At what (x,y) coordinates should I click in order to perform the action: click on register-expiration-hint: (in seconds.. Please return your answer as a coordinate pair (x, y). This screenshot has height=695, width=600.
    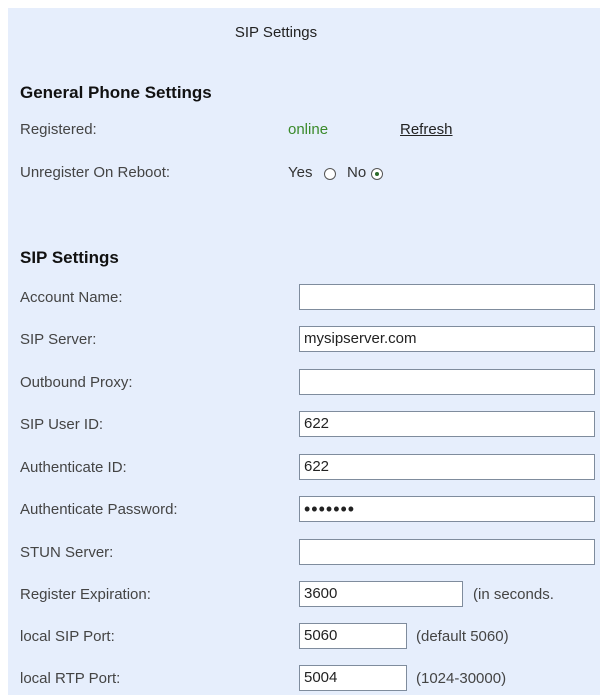
    Looking at the image, I should click on (513, 594).